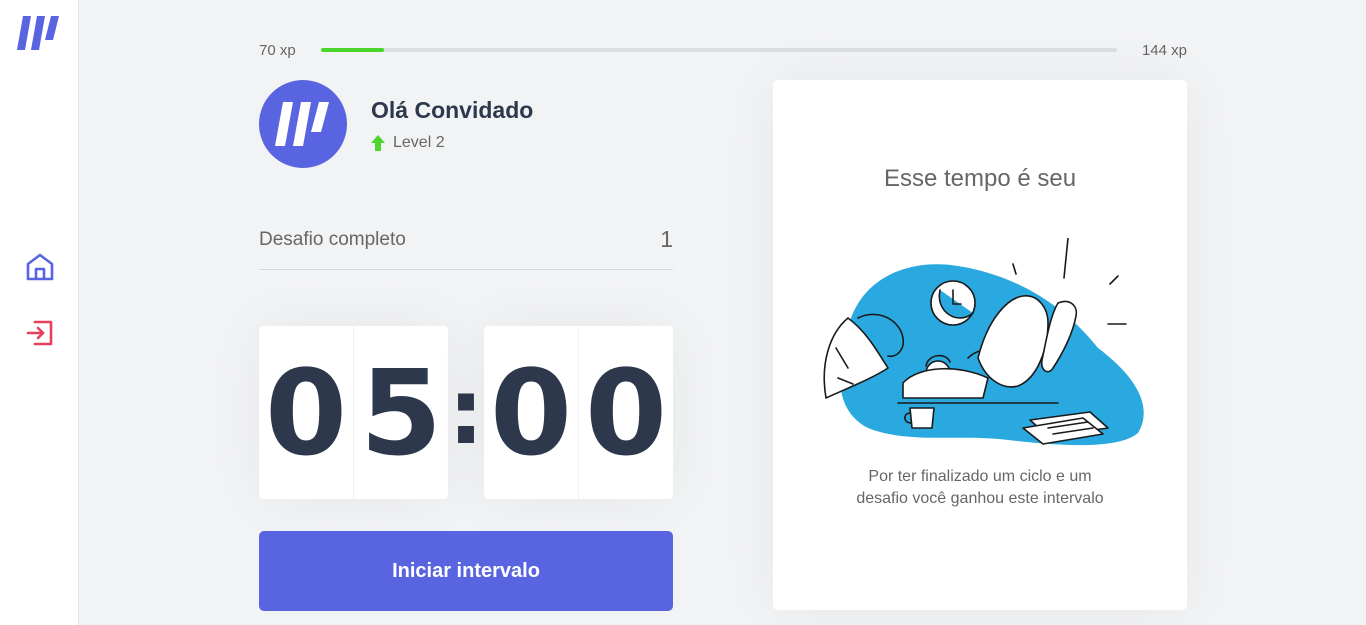  I want to click on sidebar, so click(39, 312).